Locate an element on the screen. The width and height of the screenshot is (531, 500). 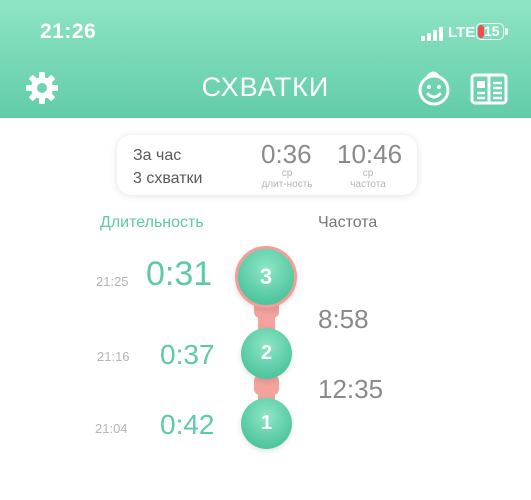
contraction-time: 21:04 is located at coordinates (111, 428).